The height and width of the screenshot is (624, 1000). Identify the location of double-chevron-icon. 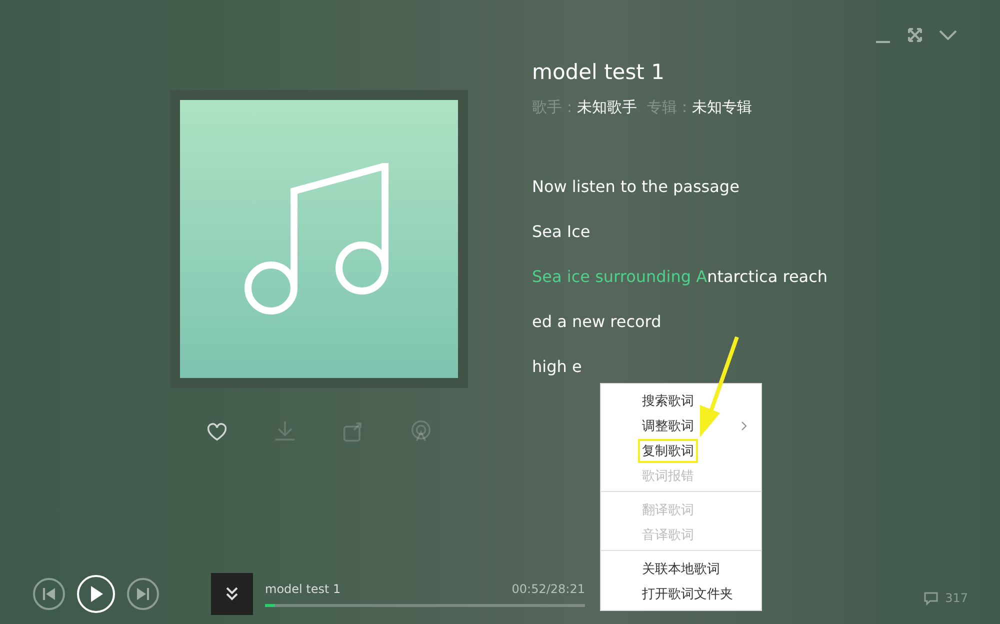
(232, 594).